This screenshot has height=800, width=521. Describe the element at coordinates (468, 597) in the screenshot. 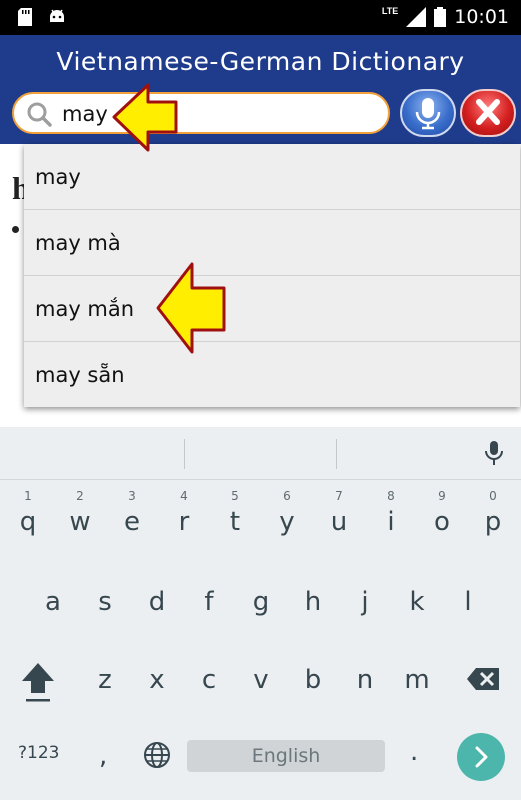

I see `key-l: l` at that location.